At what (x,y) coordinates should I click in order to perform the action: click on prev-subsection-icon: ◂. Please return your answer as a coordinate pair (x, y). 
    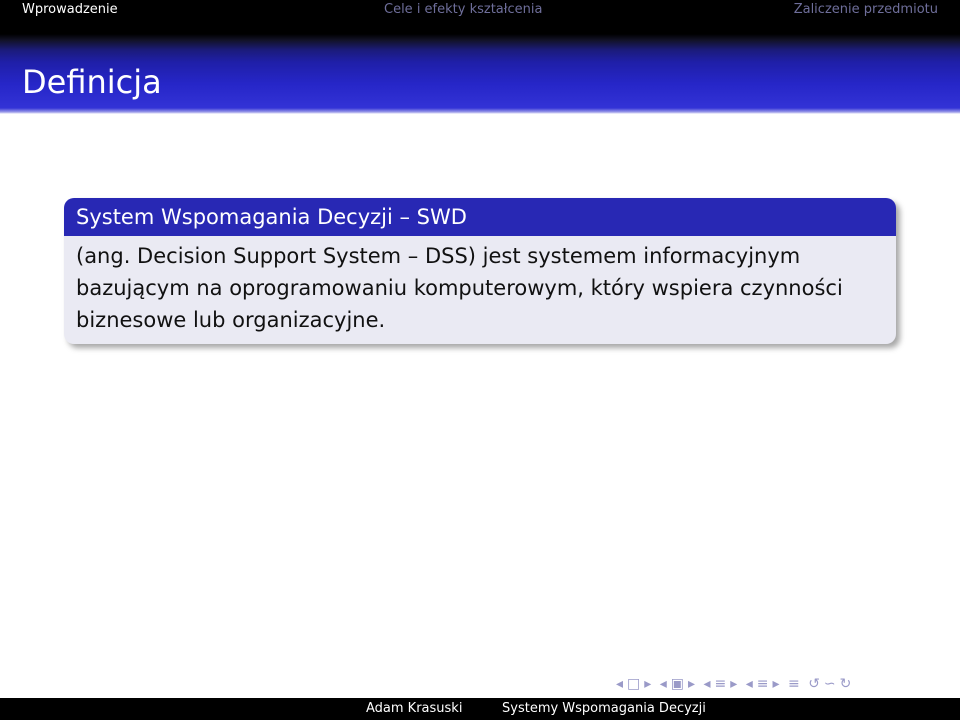
    Looking at the image, I should click on (663, 684).